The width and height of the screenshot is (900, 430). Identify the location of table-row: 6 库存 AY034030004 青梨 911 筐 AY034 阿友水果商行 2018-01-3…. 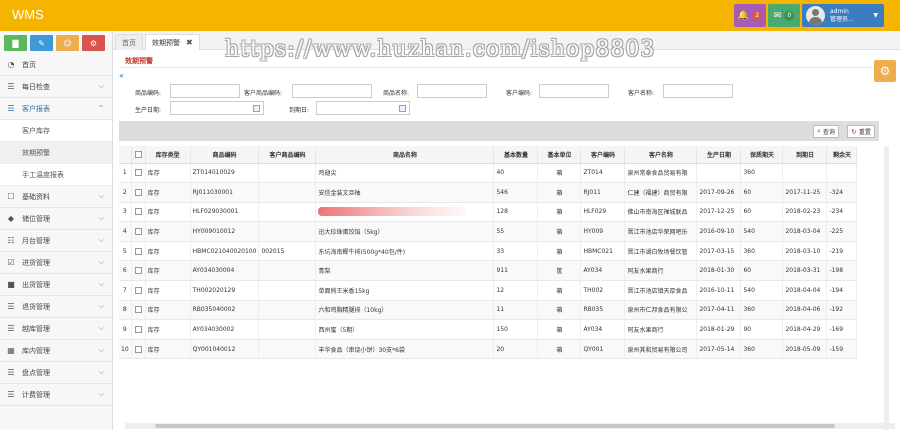
(488, 271).